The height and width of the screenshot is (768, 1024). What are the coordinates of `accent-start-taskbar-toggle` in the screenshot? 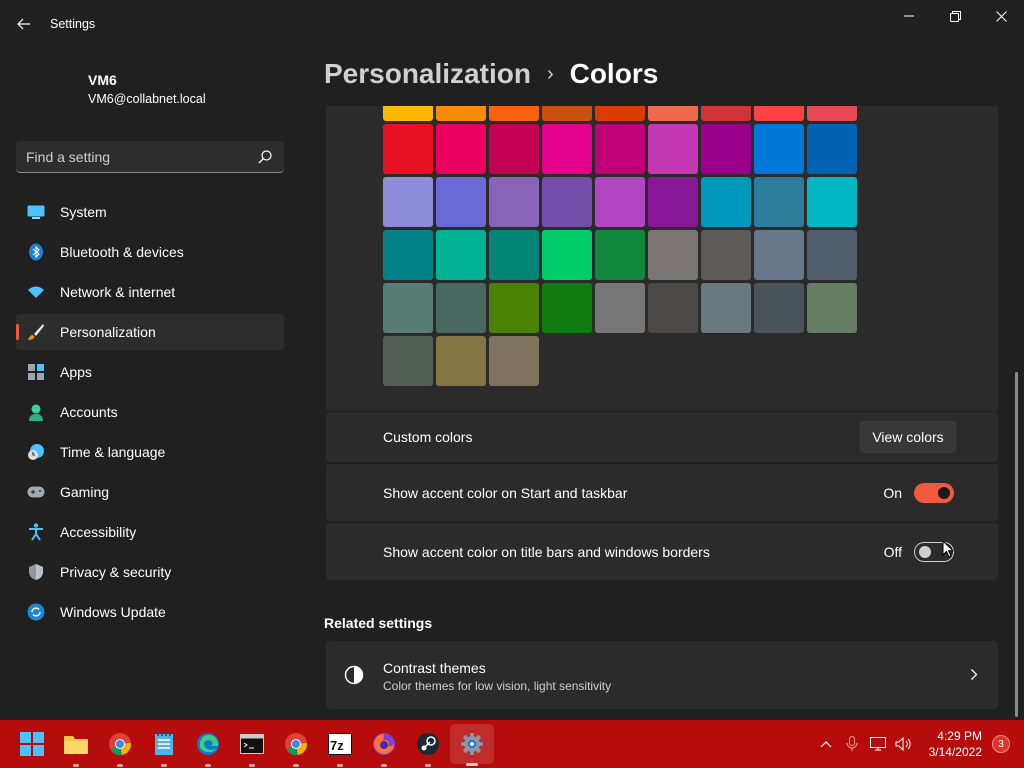 It's located at (934, 492).